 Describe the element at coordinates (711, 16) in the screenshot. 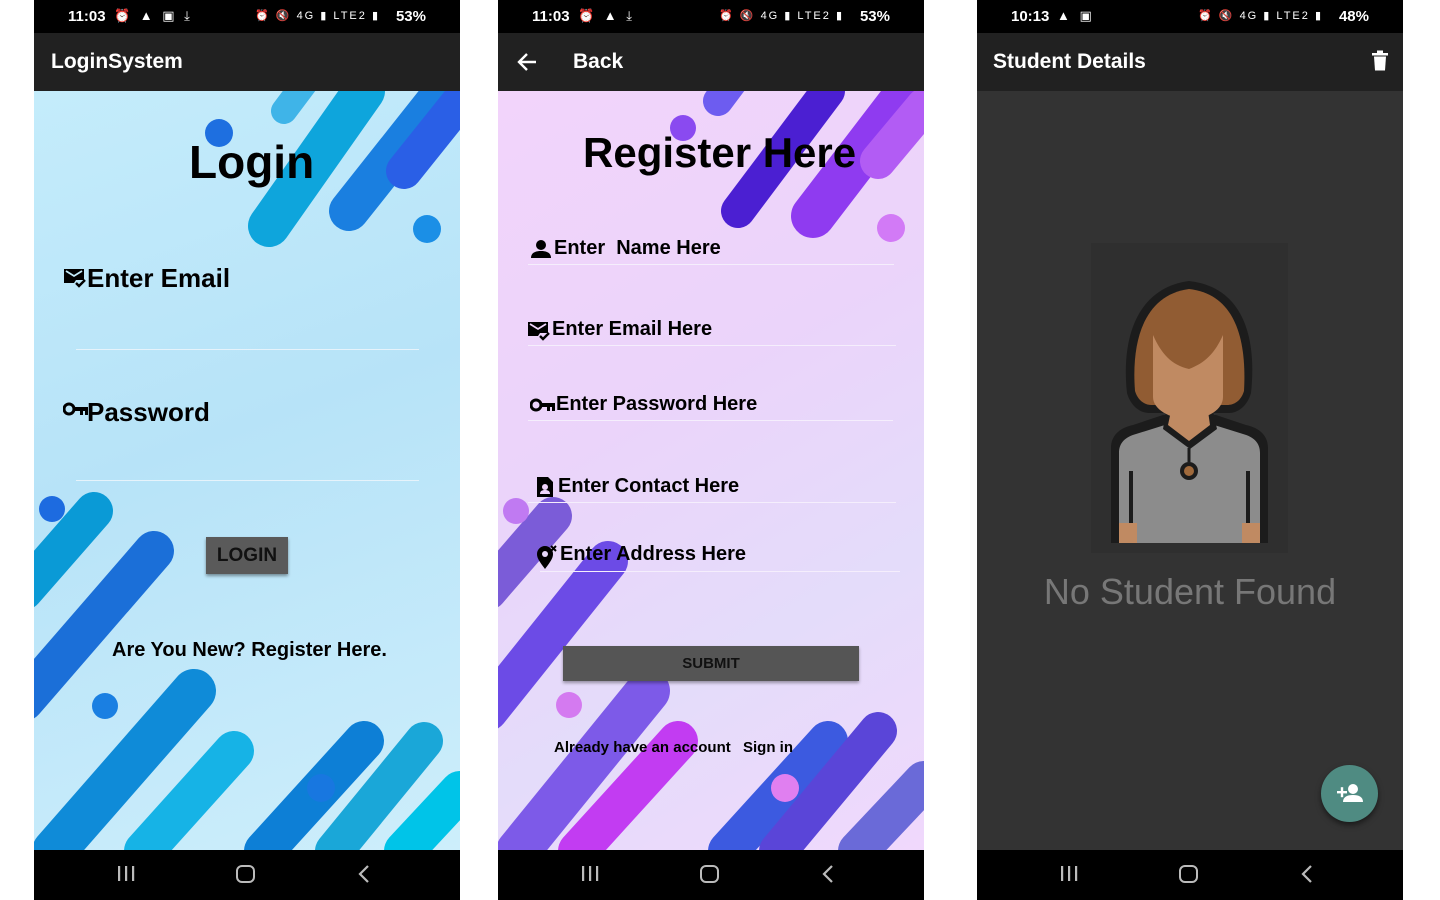

I see `status-bar: 11:03 ⏰ ▲ ⤓ ⏰ 🔇 4G ▮ LTE2 ▮ 53%` at that location.